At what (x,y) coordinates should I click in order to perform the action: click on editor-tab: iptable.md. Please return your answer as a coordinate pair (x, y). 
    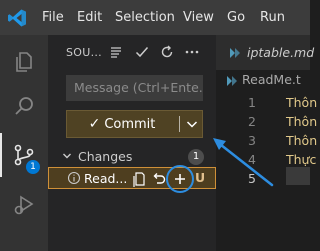
    Looking at the image, I should click on (265, 52).